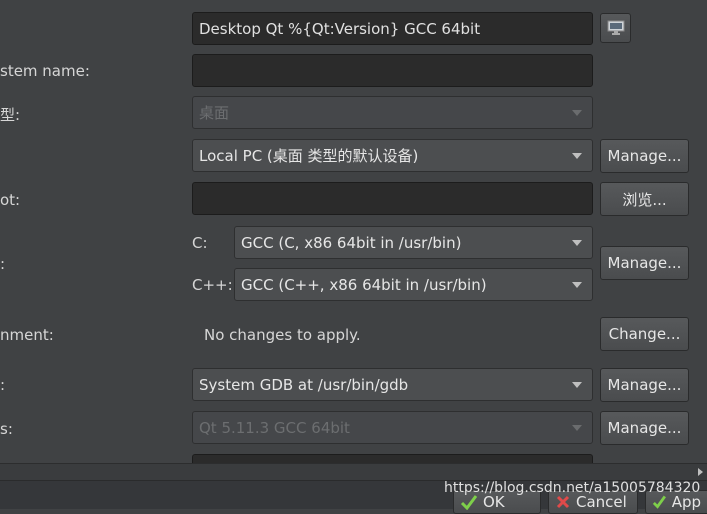 The height and width of the screenshot is (514, 707). What do you see at coordinates (212, 285) in the screenshot?
I see `compiler-cpp-label: C++:` at bounding box center [212, 285].